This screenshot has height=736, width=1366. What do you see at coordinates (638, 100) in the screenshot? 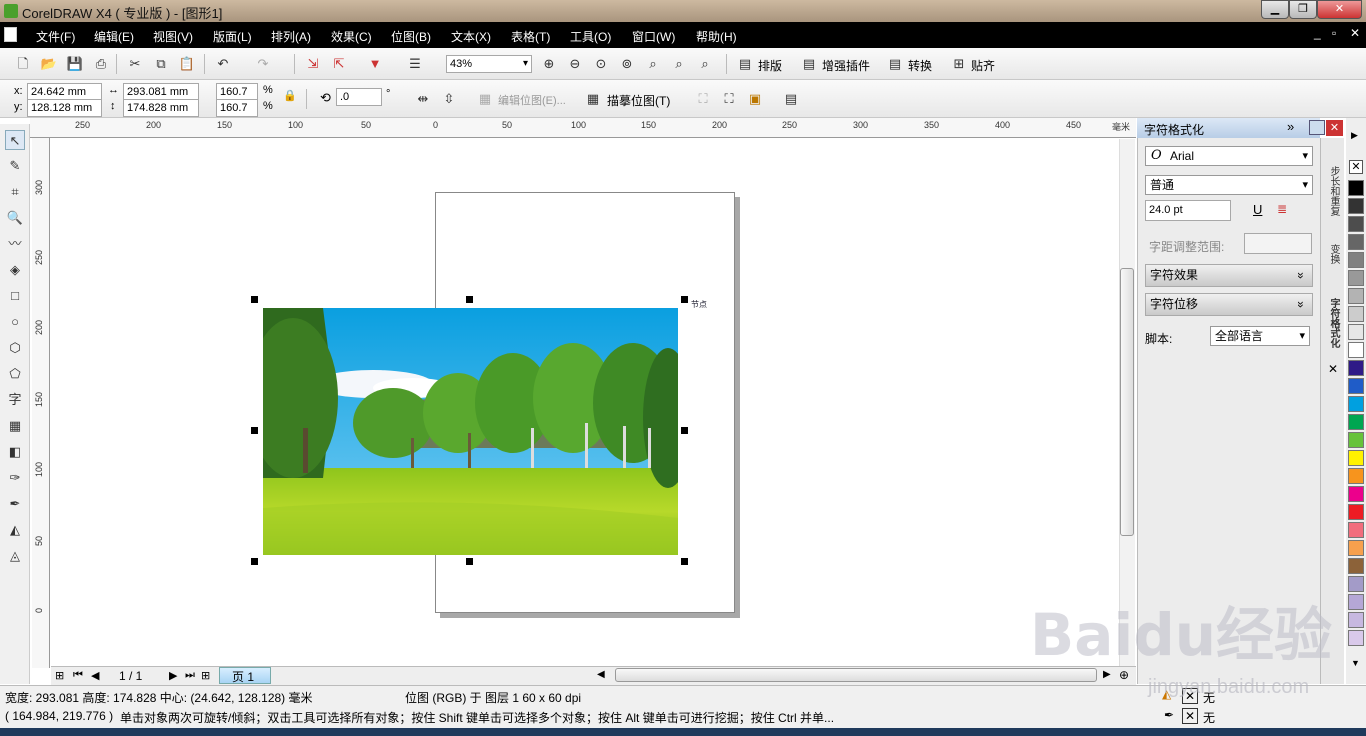
I see `trace-bitmap-button: 描摹位图(T)` at bounding box center [638, 100].